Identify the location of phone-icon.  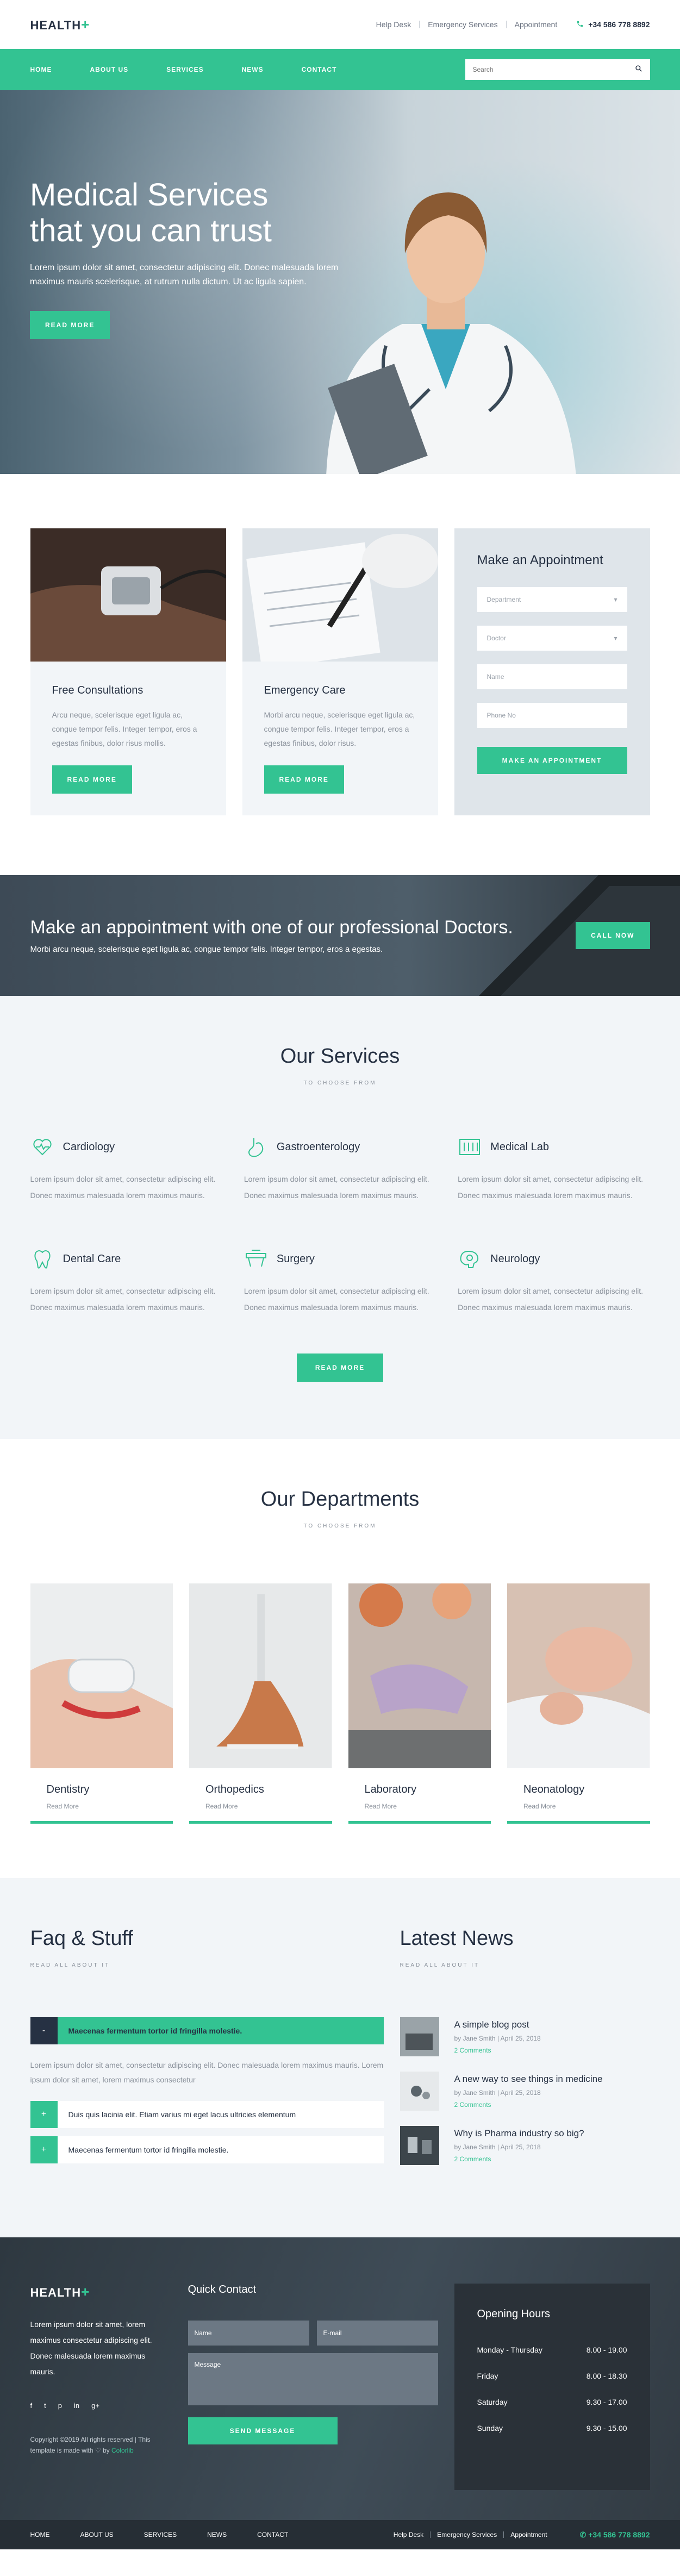
(580, 25).